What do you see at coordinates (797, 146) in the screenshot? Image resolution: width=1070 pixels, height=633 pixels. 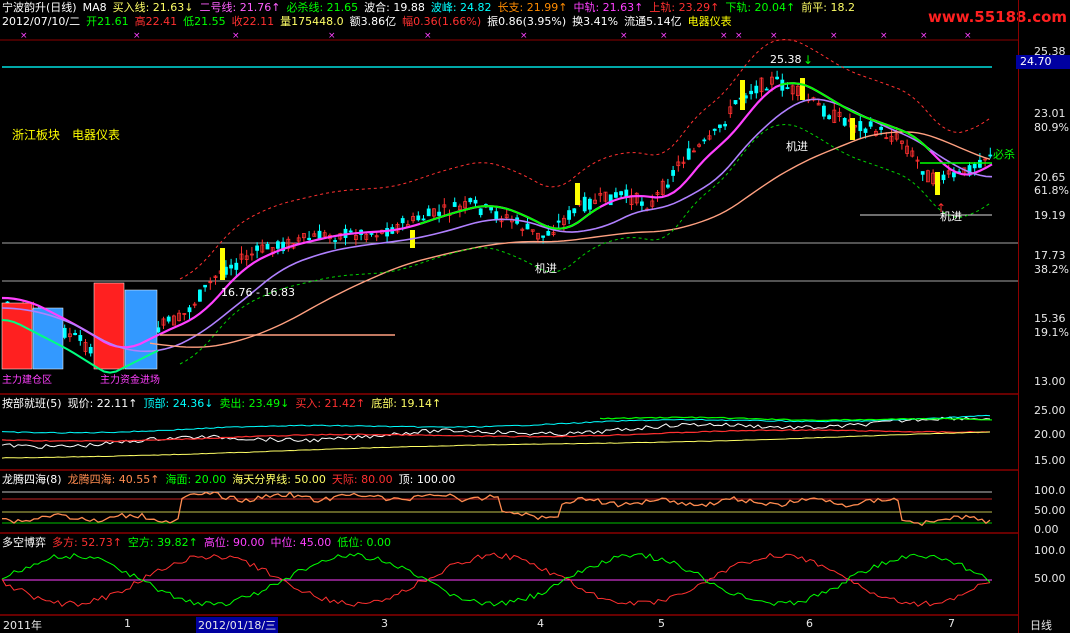 I see `signal-jijin-2: 机进` at bounding box center [797, 146].